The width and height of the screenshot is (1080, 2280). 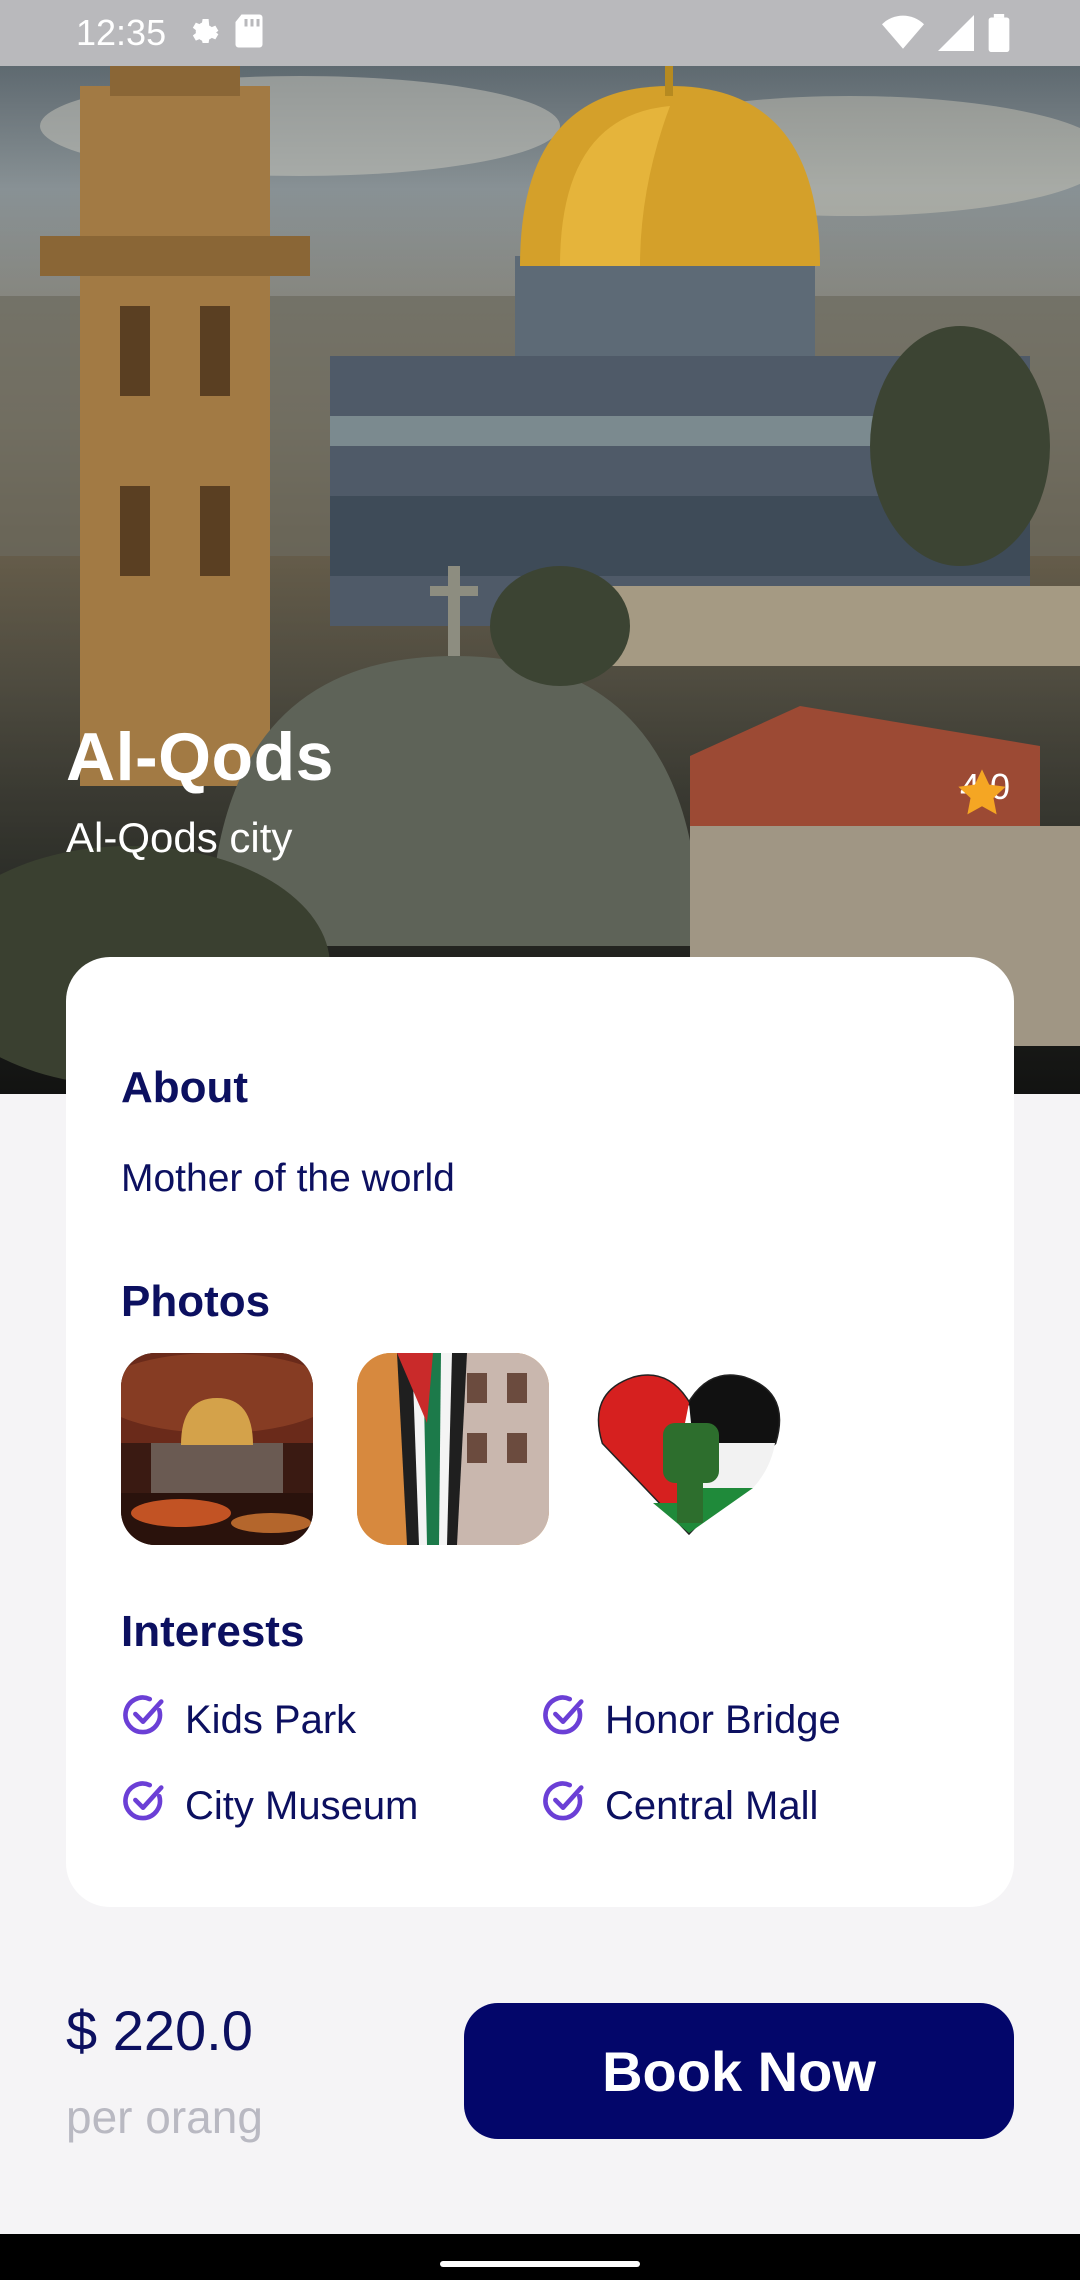 I want to click on interest-item: Honor Bridge, so click(x=751, y=1720).